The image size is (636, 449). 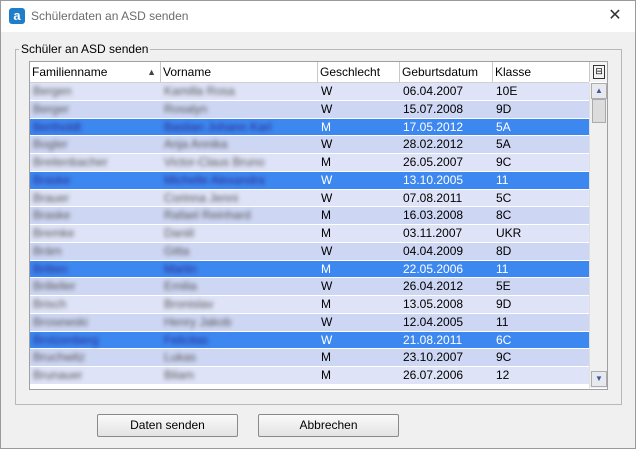 What do you see at coordinates (309, 109) in the screenshot?
I see `table-row: Berger Rosalyn W 15.07.2008 9D` at bounding box center [309, 109].